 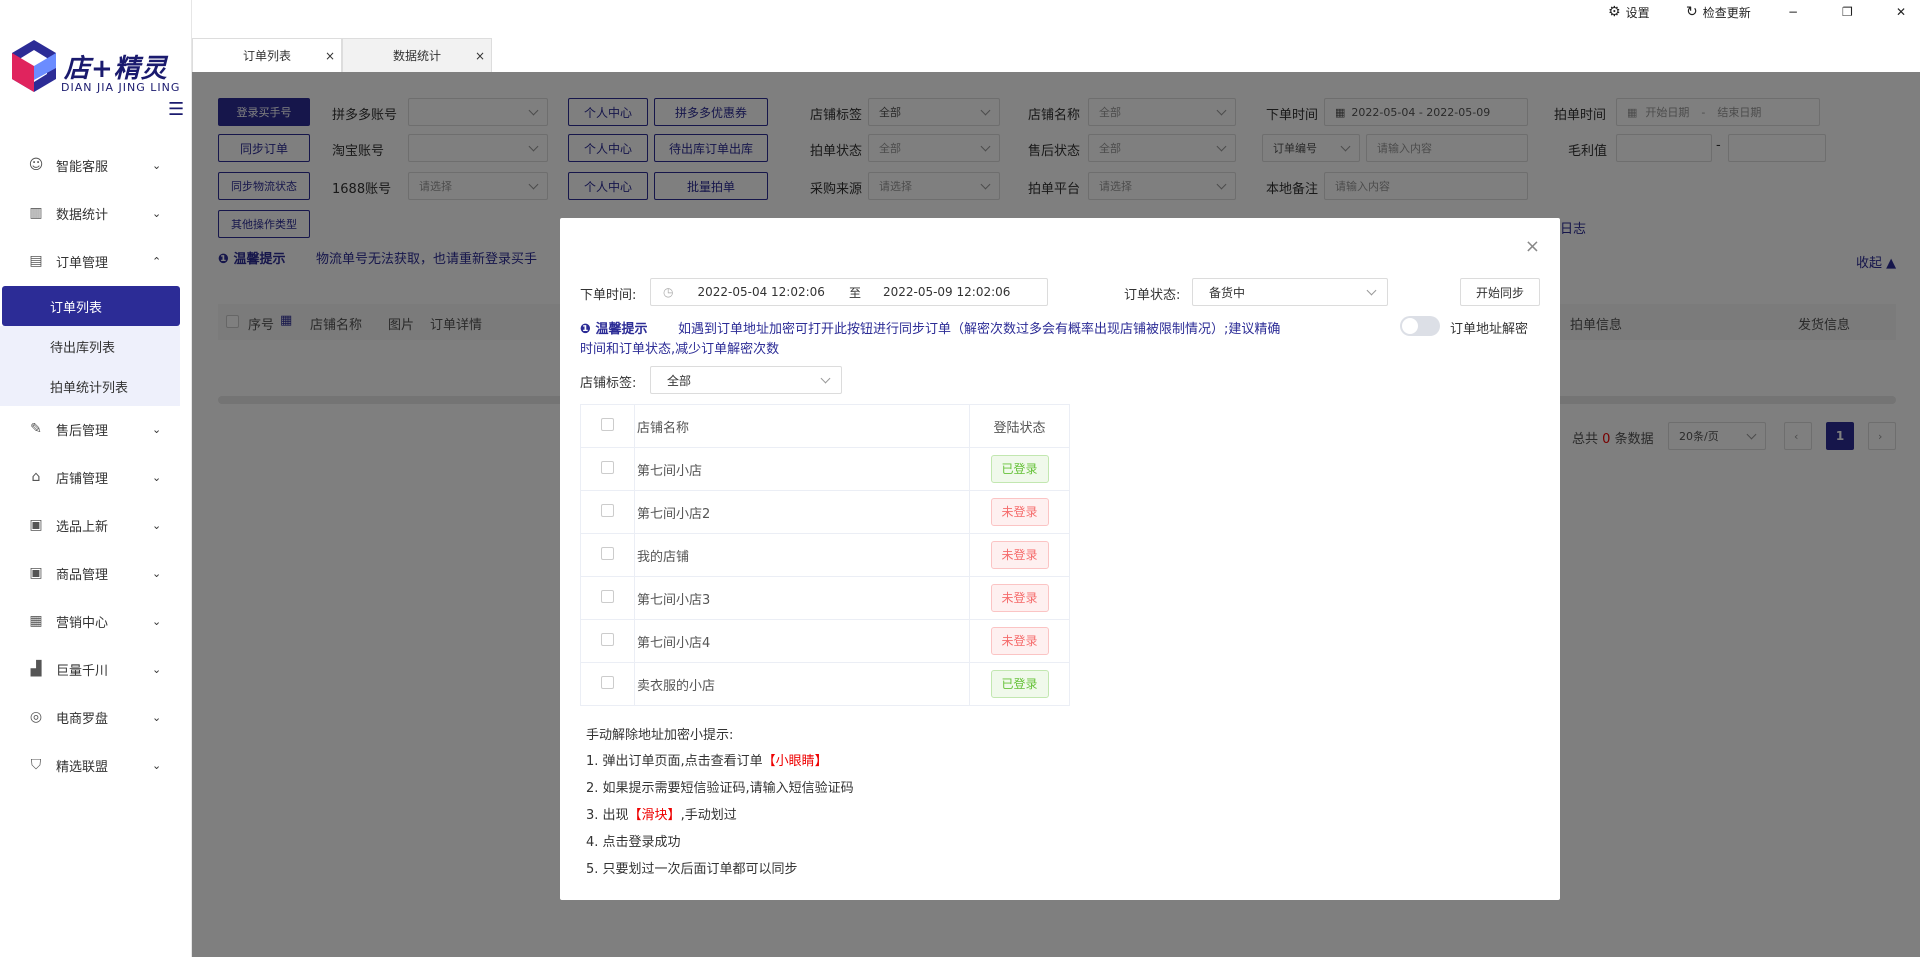 What do you see at coordinates (1793, 12) in the screenshot?
I see `minimize-button: −` at bounding box center [1793, 12].